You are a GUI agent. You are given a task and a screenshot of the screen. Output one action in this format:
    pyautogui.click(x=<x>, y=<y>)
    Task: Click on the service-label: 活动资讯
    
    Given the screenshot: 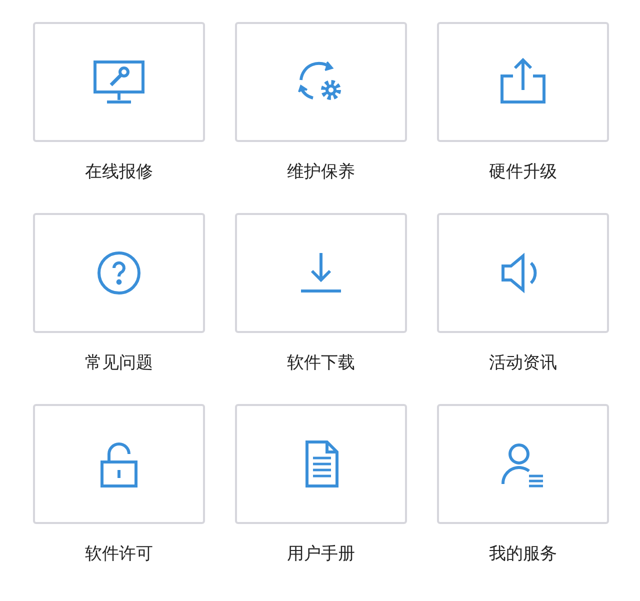 What is the action you would take?
    pyautogui.click(x=523, y=363)
    